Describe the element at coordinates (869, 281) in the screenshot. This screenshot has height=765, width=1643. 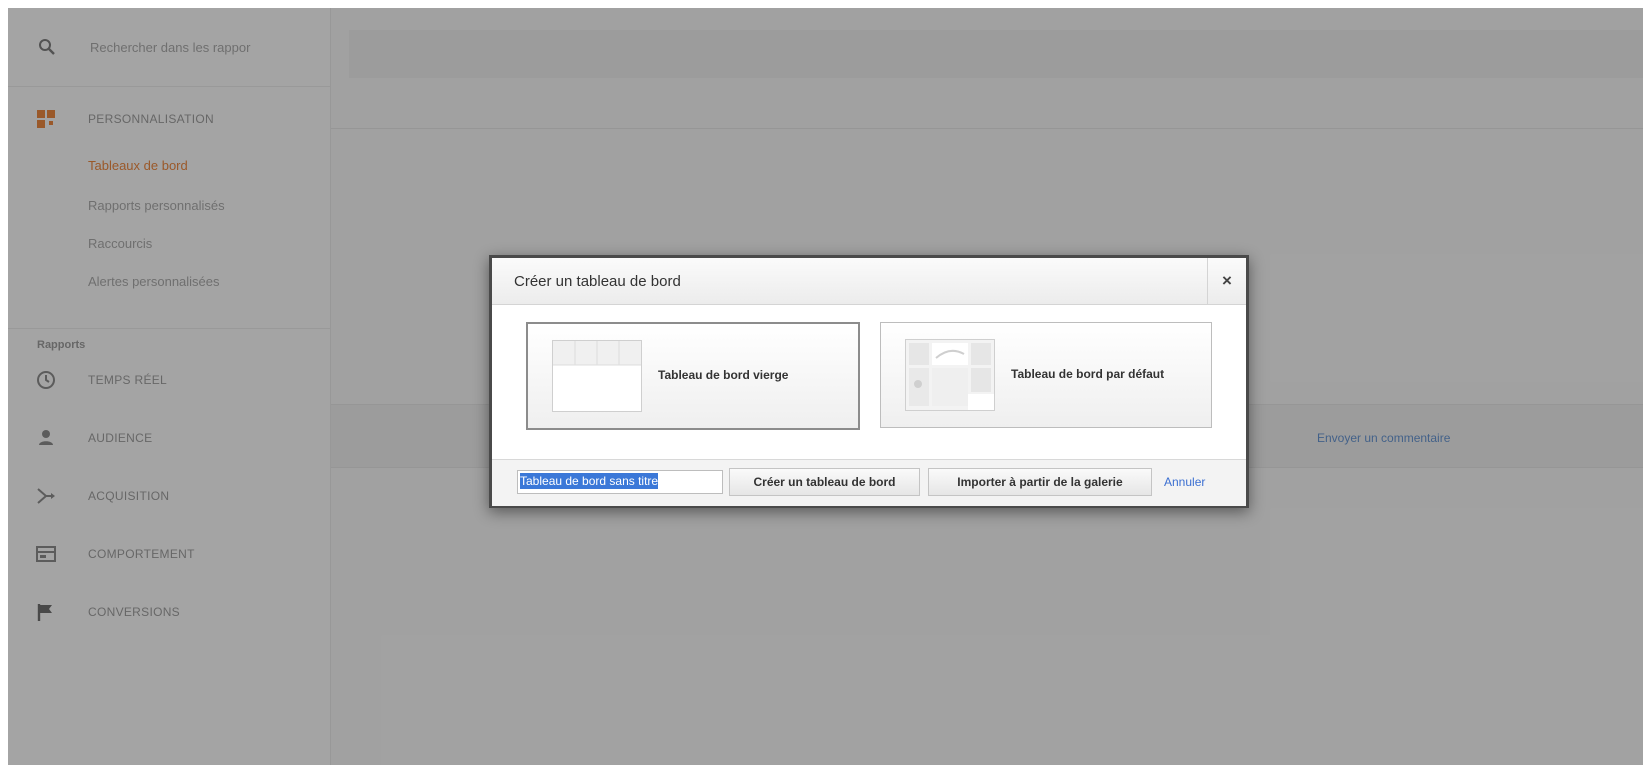
I see `dialog-header: Créer un tableau de bord ×` at that location.